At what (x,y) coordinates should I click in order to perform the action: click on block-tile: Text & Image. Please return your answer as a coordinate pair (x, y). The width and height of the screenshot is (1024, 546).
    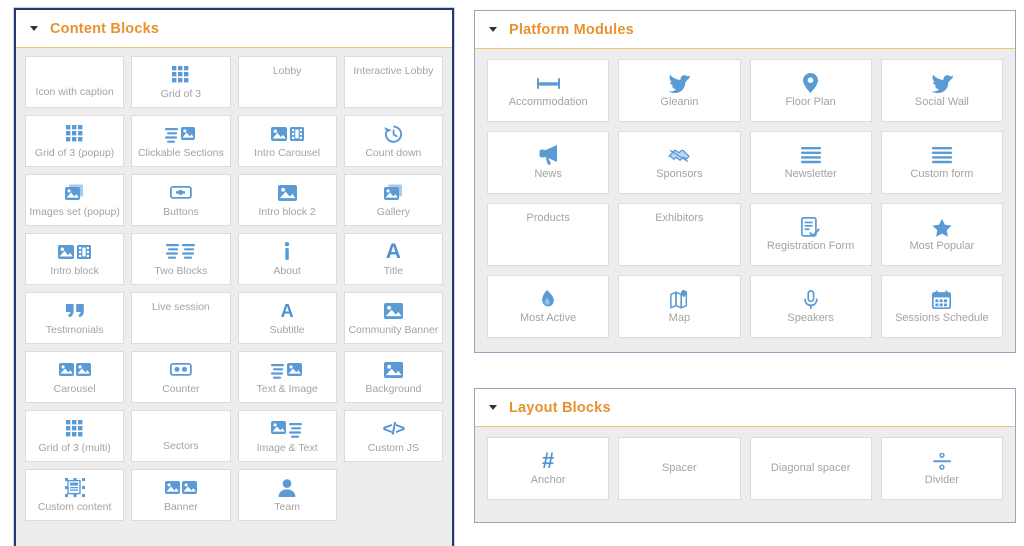
    Looking at the image, I should click on (287, 377).